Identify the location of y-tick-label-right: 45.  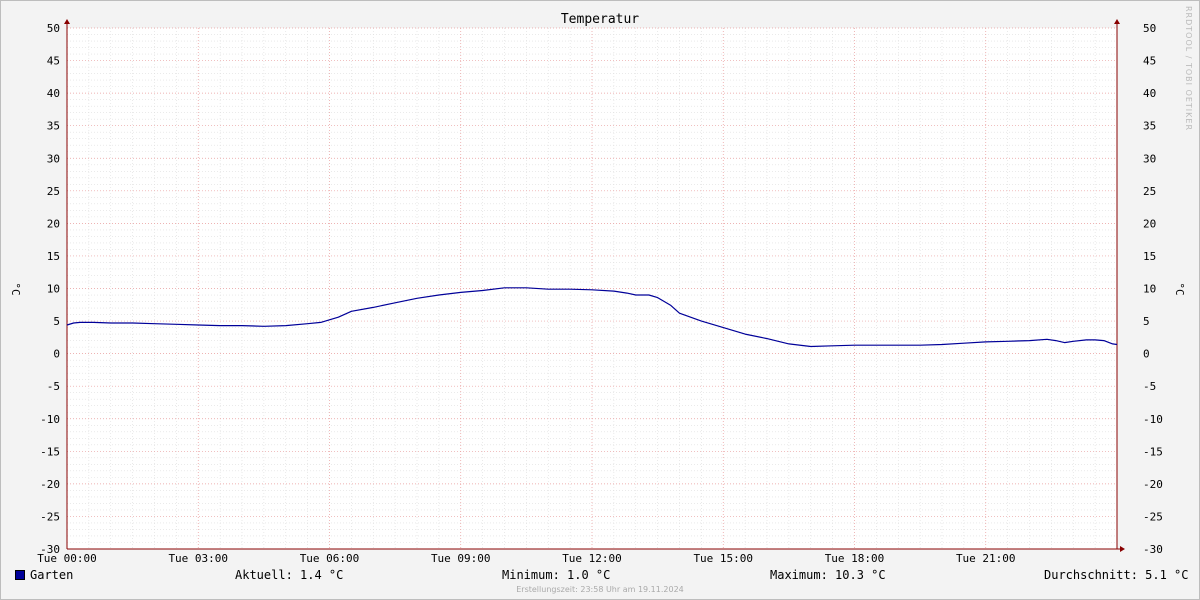
(1149, 61).